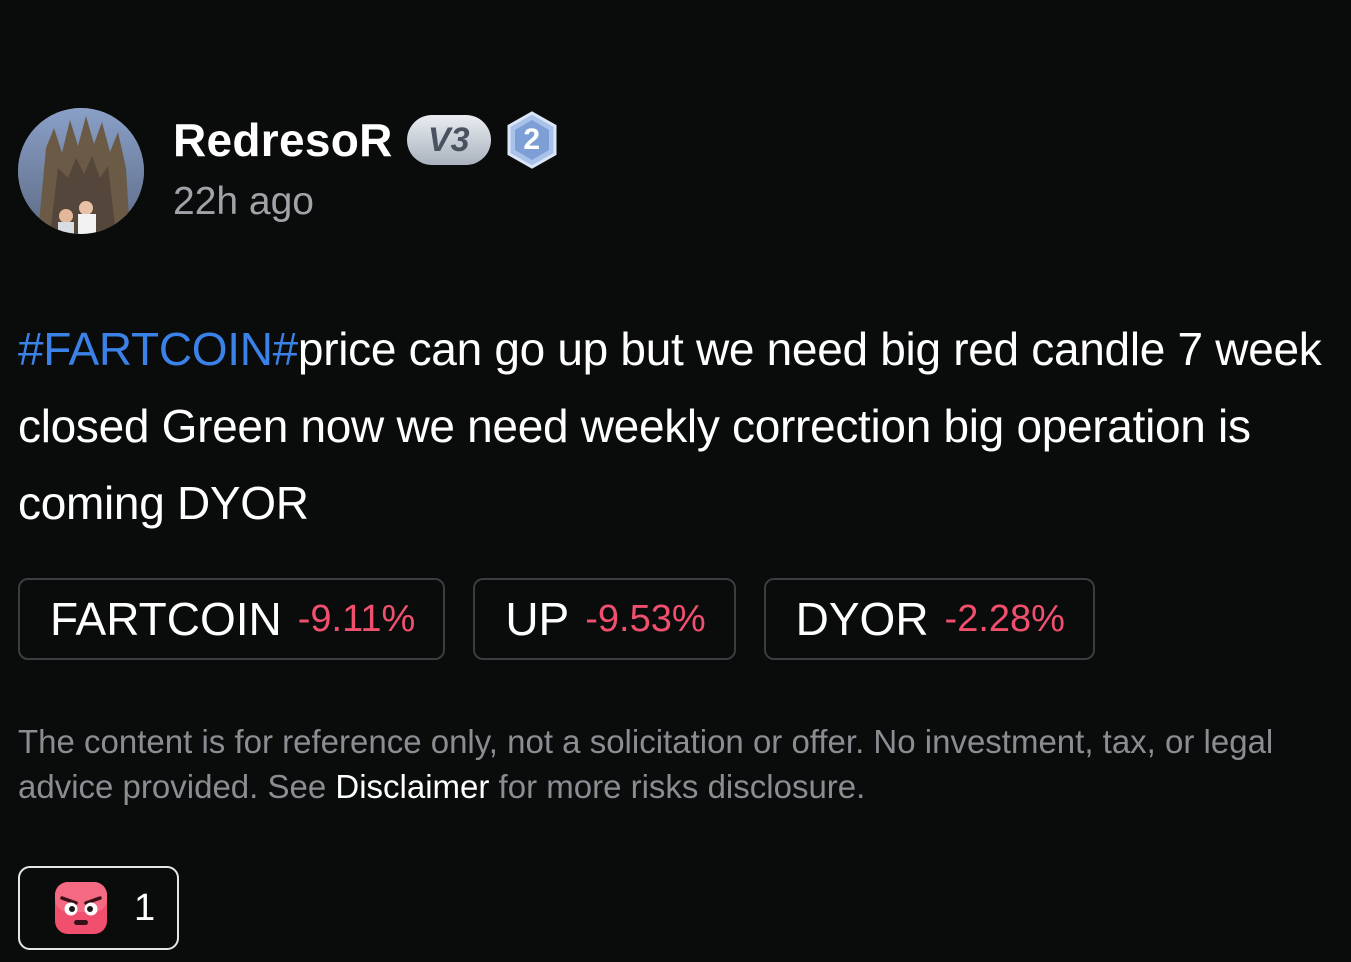  What do you see at coordinates (412, 786) in the screenshot?
I see `disclaimer-link: Disclaimer` at bounding box center [412, 786].